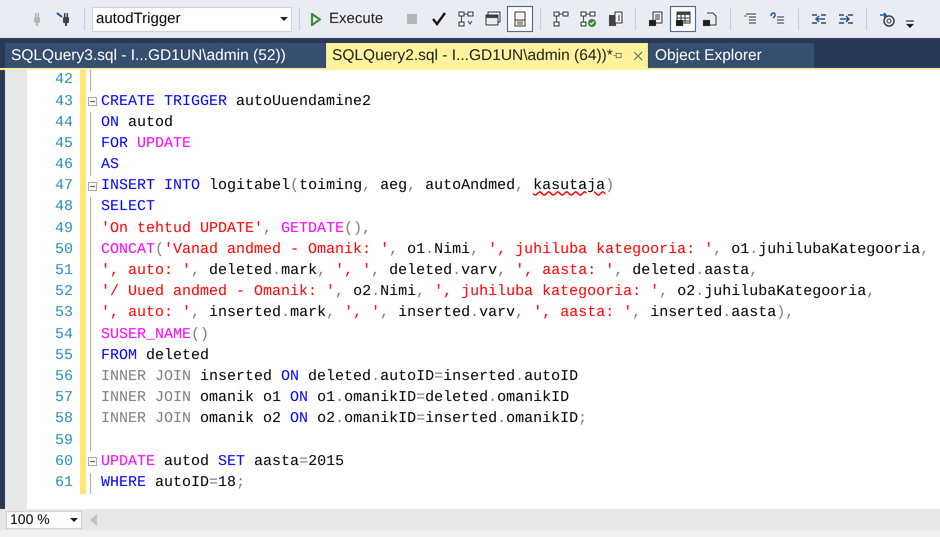 This screenshot has height=537, width=940. Describe the element at coordinates (710, 19) in the screenshot. I see `file-icon` at that location.